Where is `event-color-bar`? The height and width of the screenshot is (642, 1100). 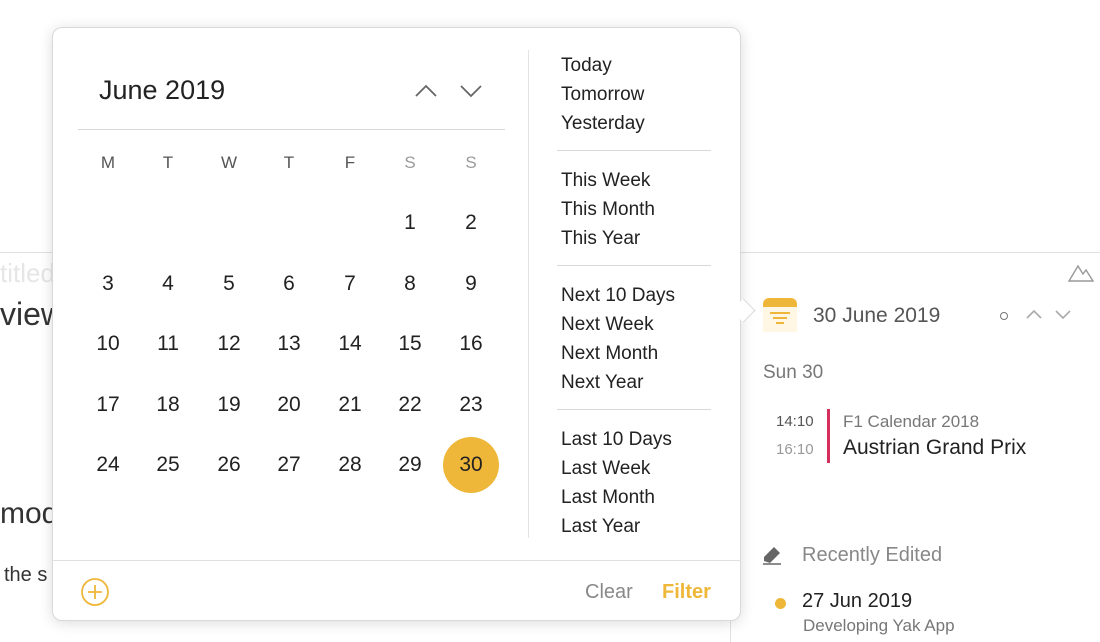 event-color-bar is located at coordinates (828, 436).